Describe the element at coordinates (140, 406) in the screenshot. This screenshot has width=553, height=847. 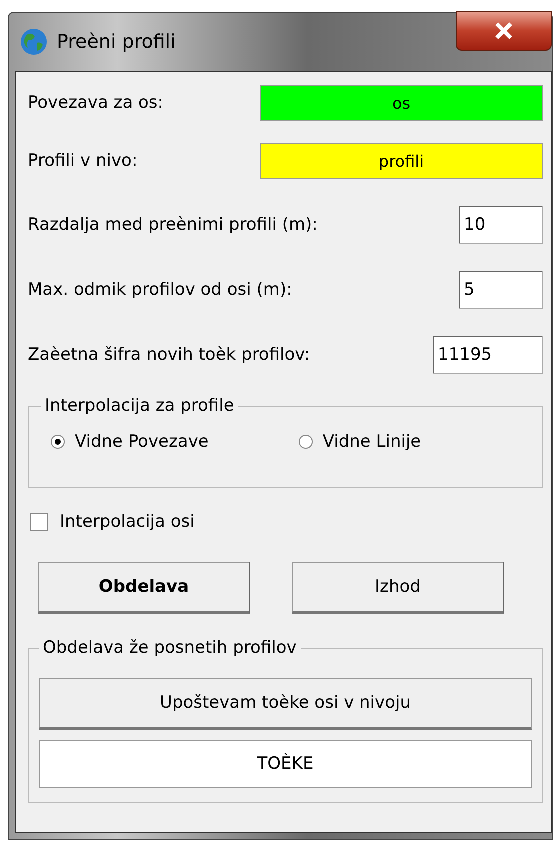
I see `group-title: Interpolacija za profile` at that location.